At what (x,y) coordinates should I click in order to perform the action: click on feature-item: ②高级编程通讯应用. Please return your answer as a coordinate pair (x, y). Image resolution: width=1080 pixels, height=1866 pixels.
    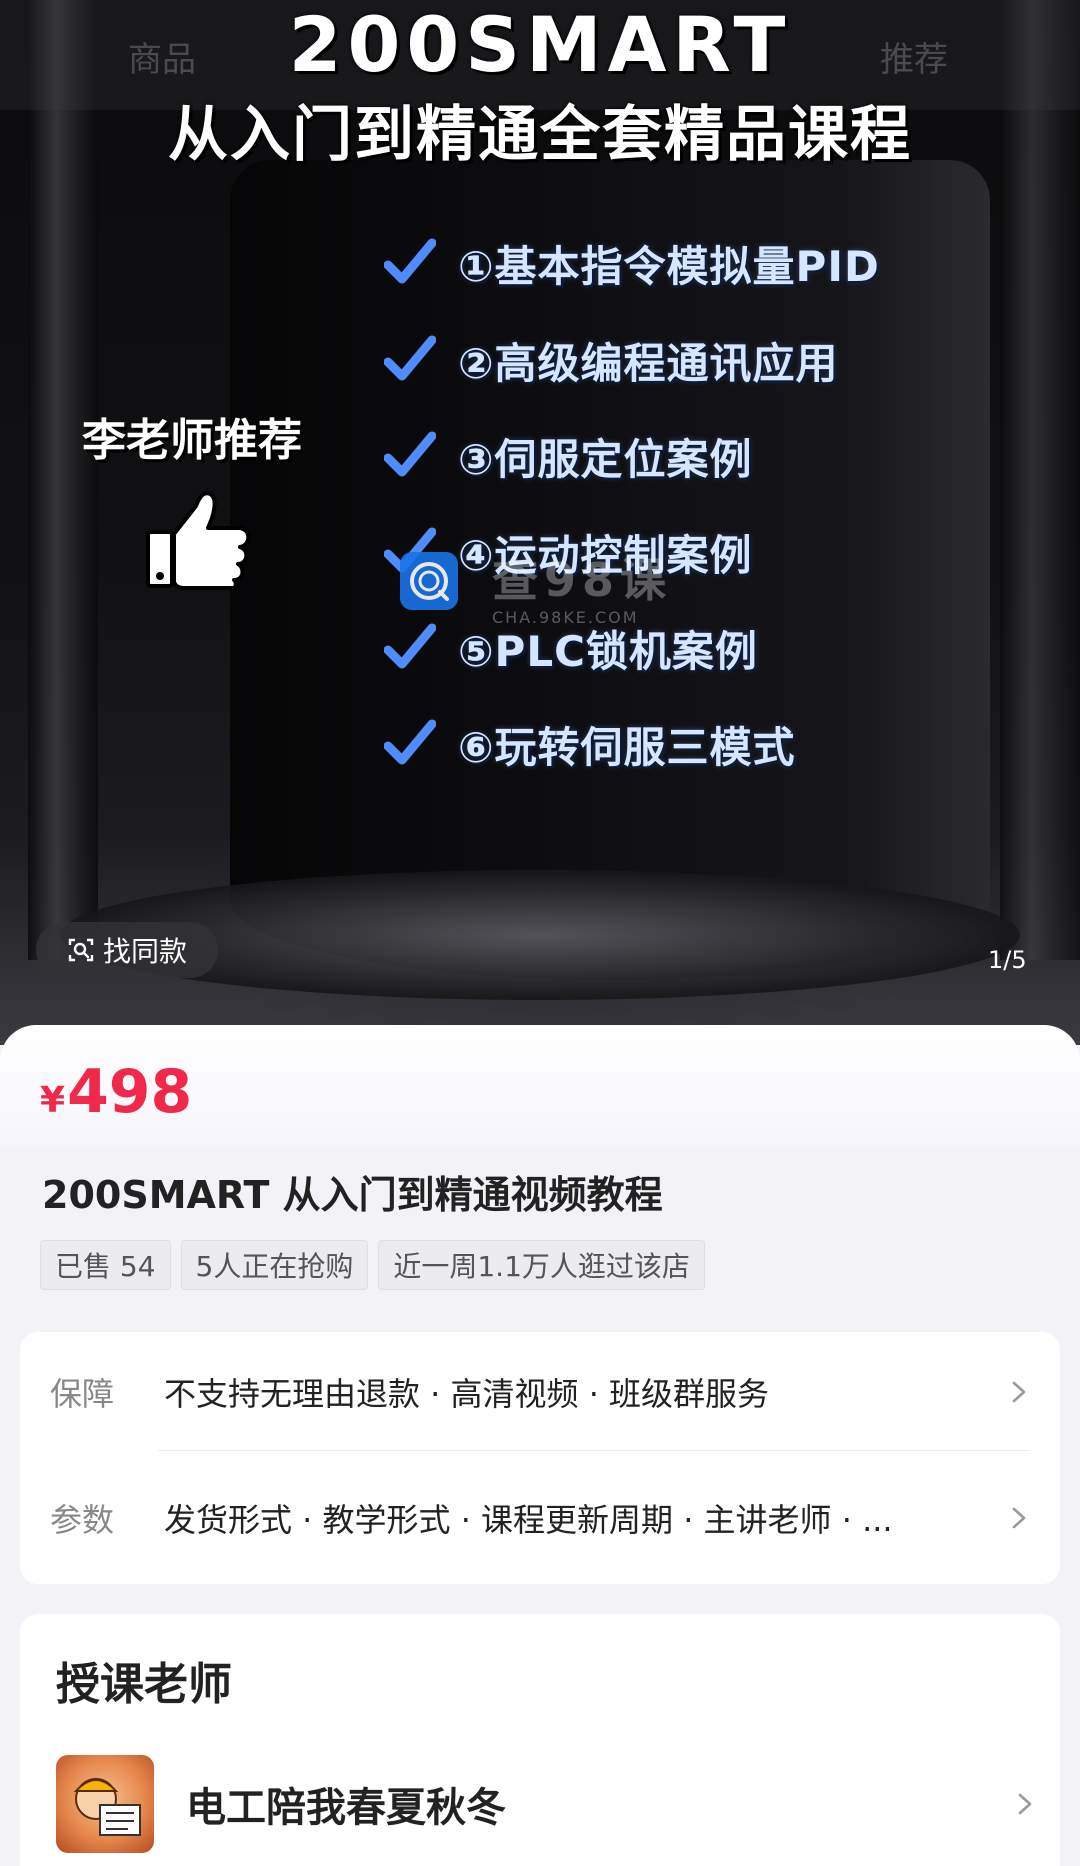
    Looking at the image, I should click on (611, 360).